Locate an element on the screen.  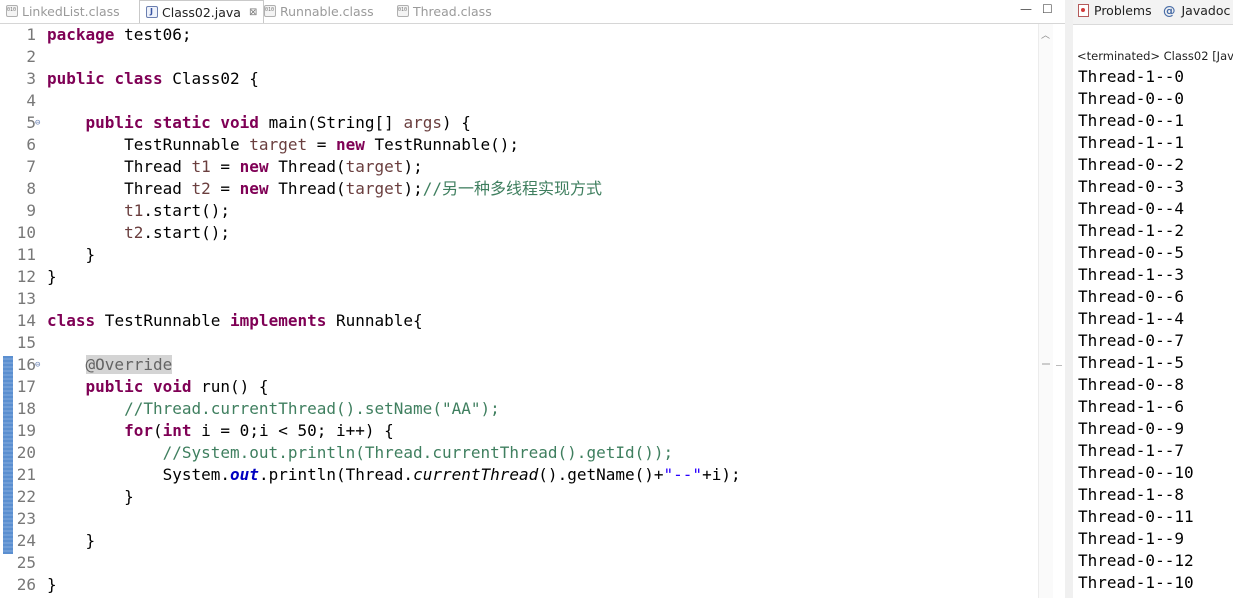
code-token: static is located at coordinates (181, 122).